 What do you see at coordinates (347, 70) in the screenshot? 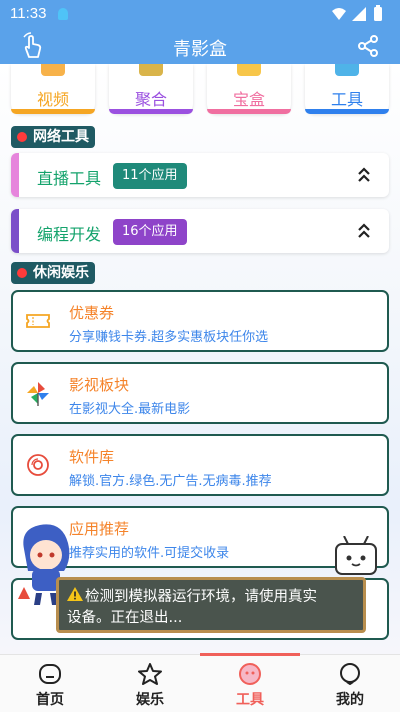
I see `tools-category-icon` at bounding box center [347, 70].